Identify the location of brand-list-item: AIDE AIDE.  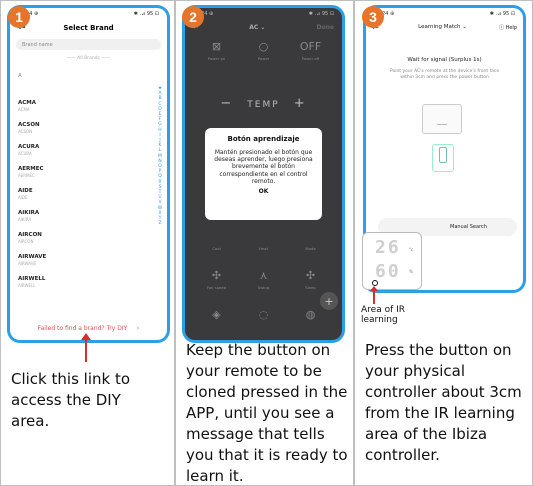
(78, 199).